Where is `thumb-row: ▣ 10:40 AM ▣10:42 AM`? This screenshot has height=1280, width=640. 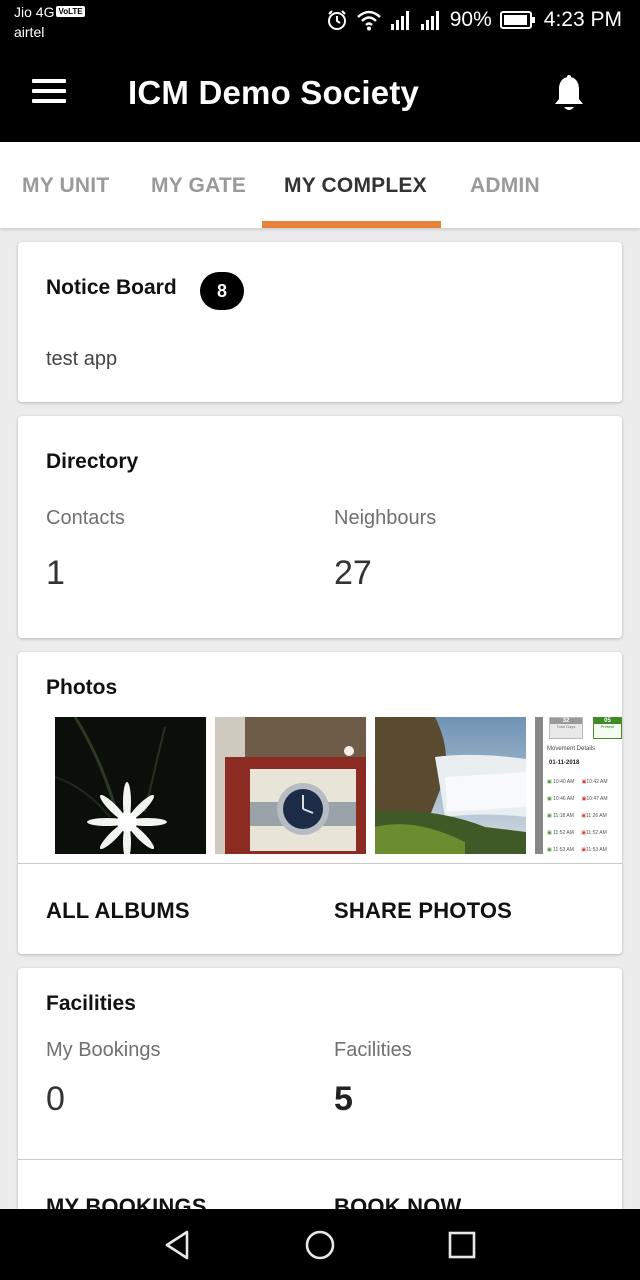
thumb-row: ▣ 10:40 AM ▣10:42 AM is located at coordinates (577, 782).